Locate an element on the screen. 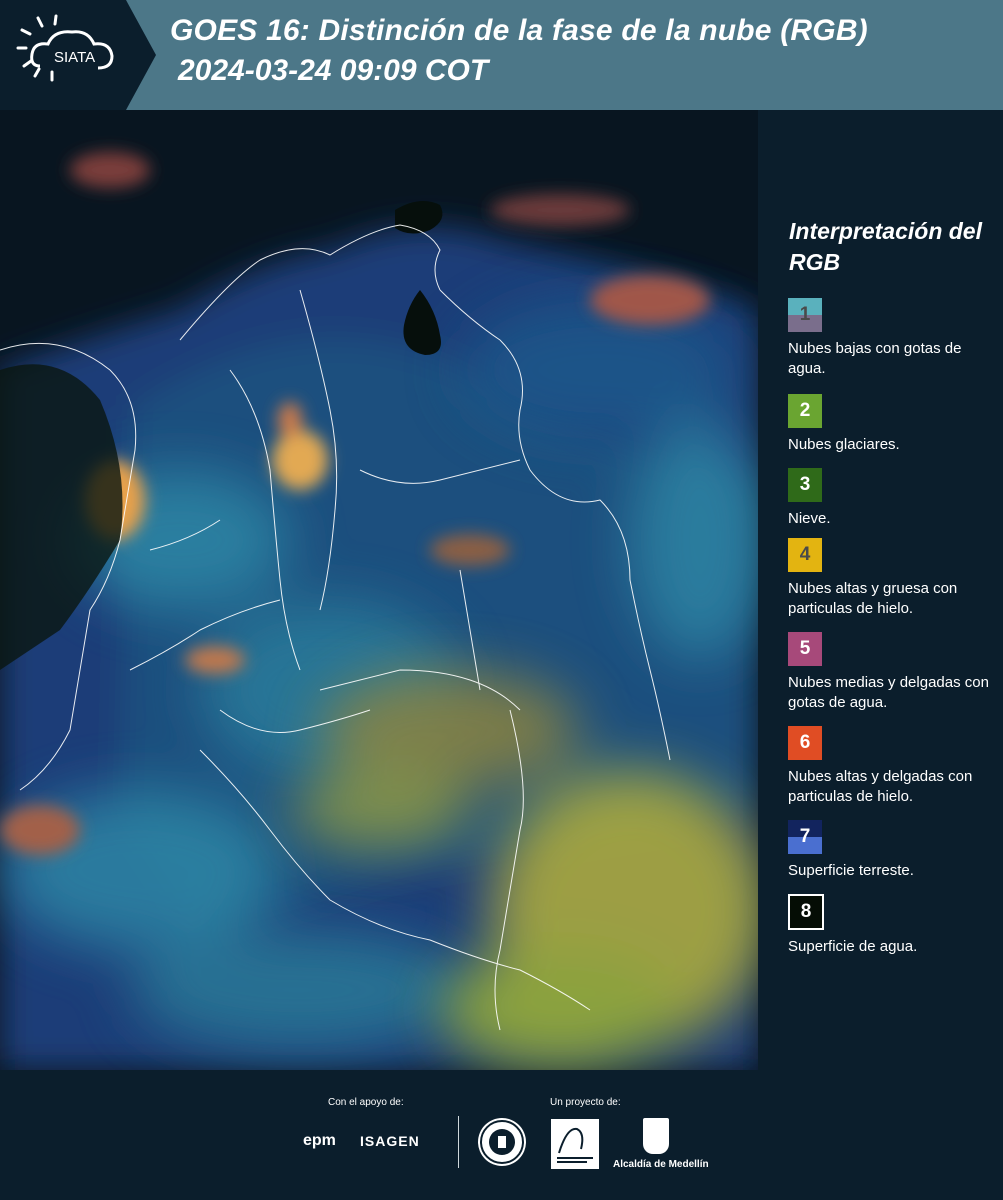 The width and height of the screenshot is (1003, 1200). legend-title: Interpretación del RGB is located at coordinates (885, 246).